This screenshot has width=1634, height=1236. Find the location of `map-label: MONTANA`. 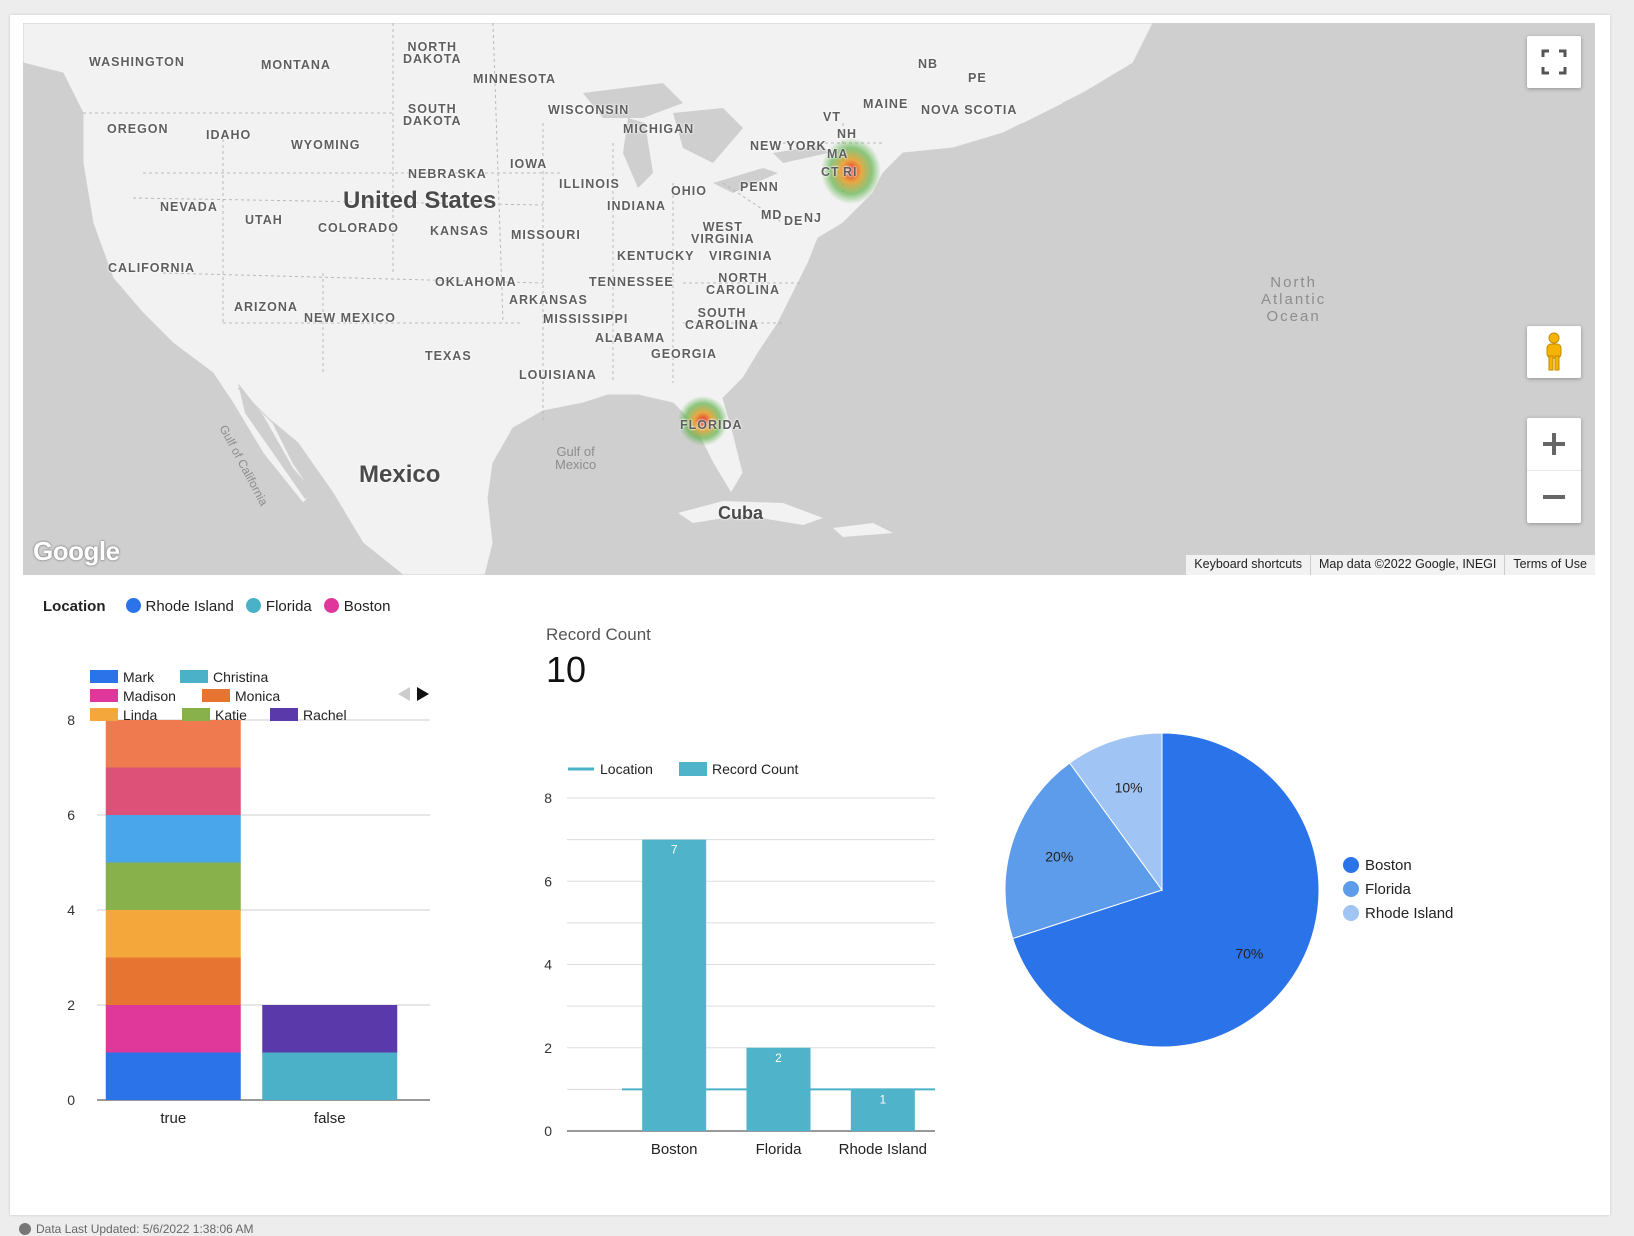

map-label: MONTANA is located at coordinates (296, 65).